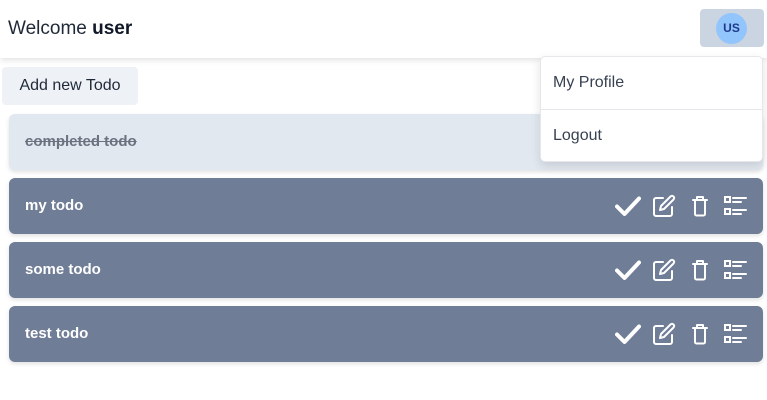 This screenshot has height=400, width=767. Describe the element at coordinates (651, 136) in the screenshot. I see `menu-item-logout: Logout` at that location.